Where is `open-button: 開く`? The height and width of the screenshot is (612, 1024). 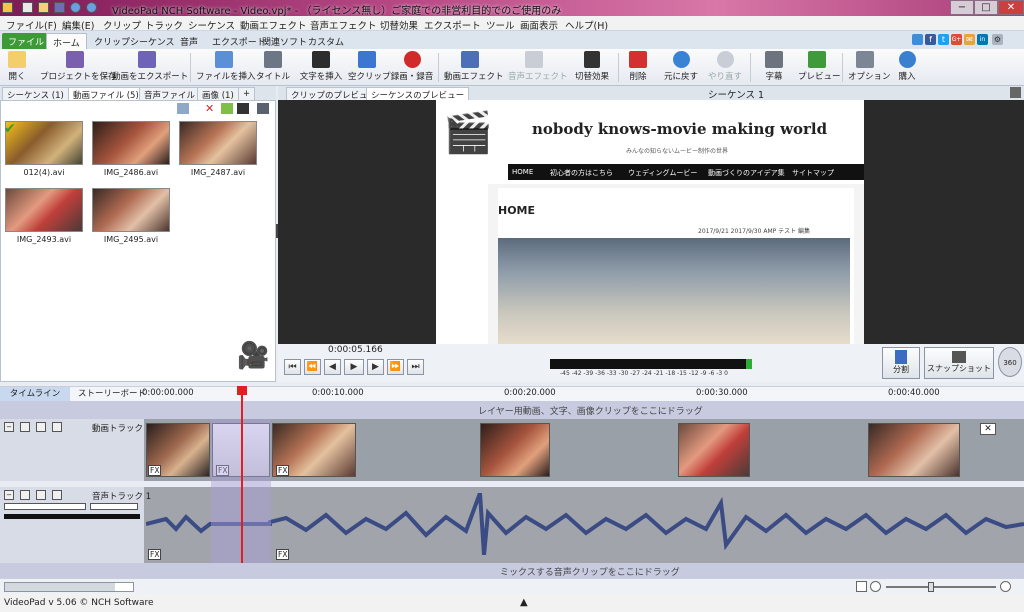 open-button: 開く is located at coordinates (17, 67).